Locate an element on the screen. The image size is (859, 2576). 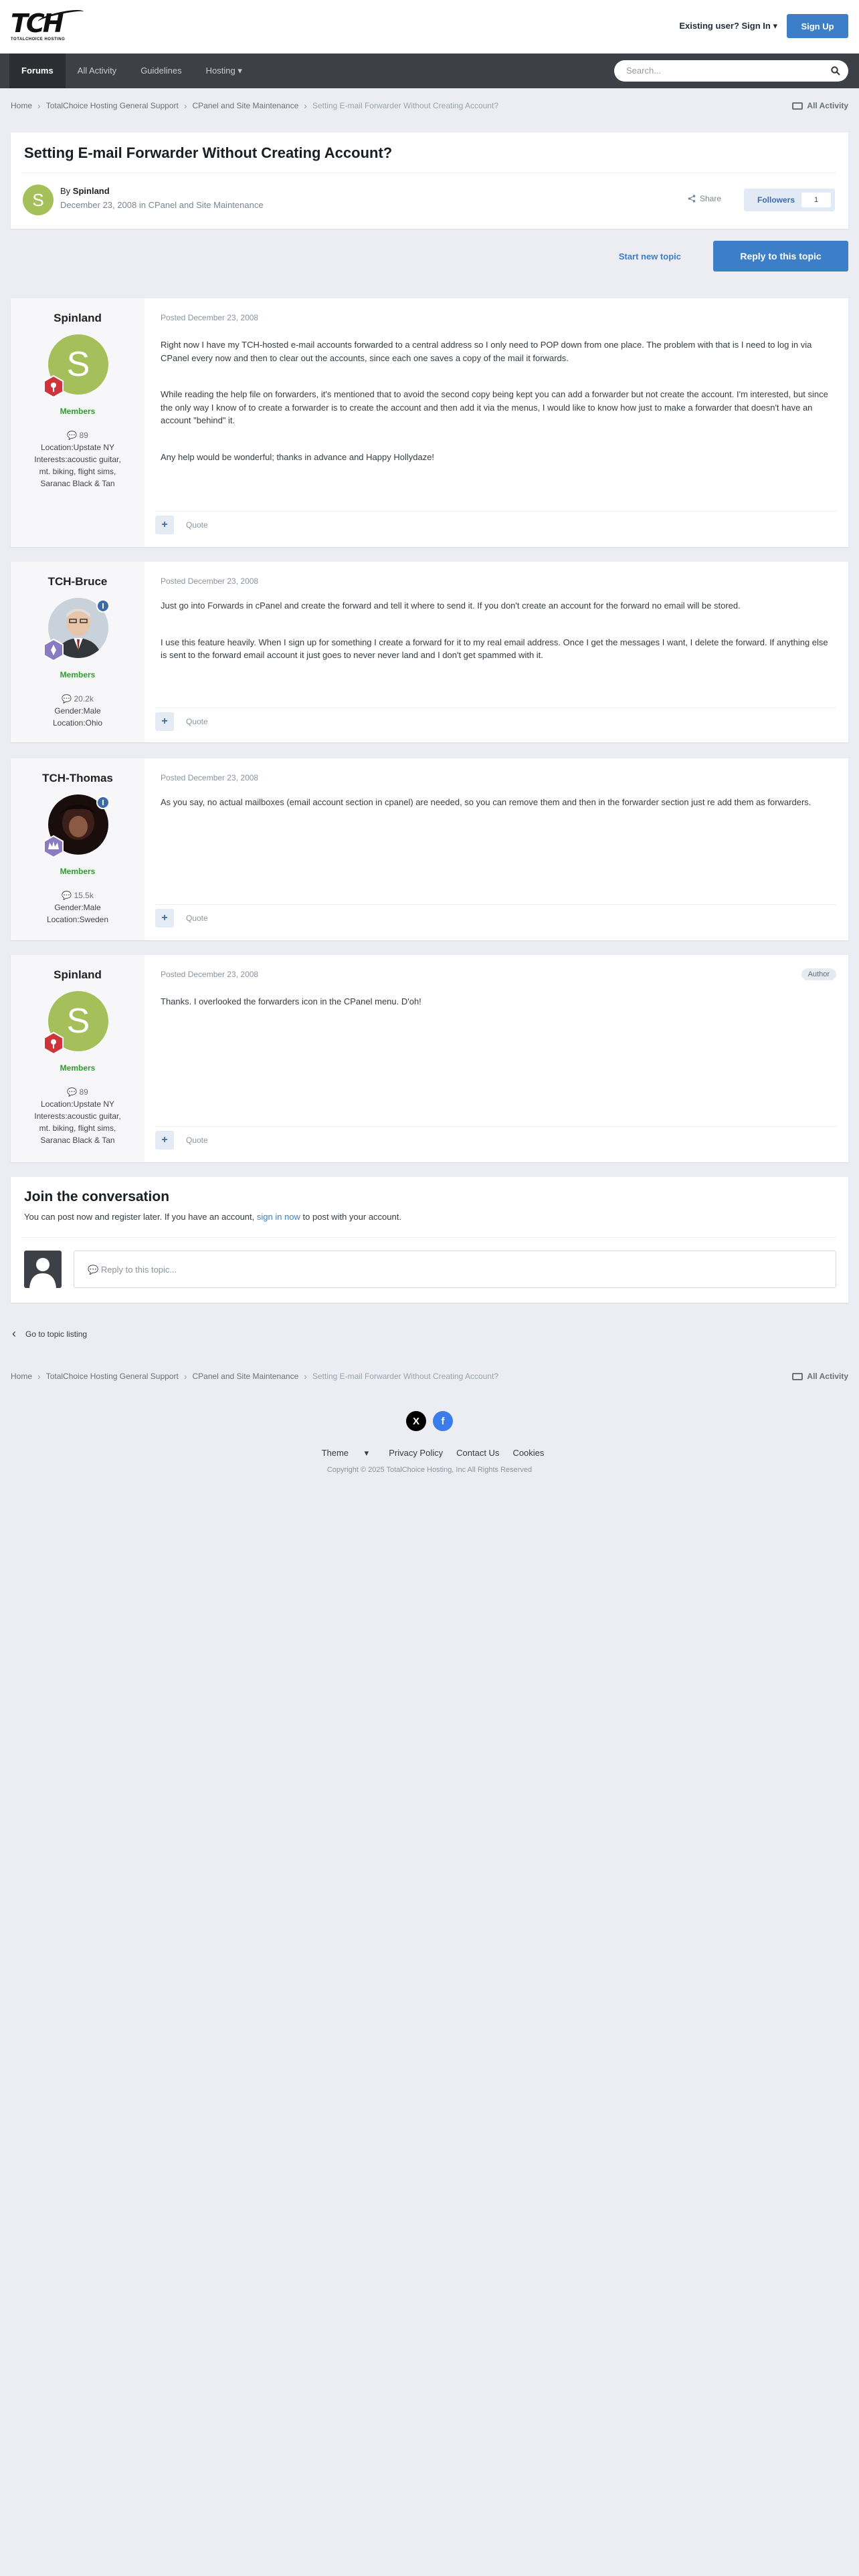
divider is located at coordinates (429, 1237).